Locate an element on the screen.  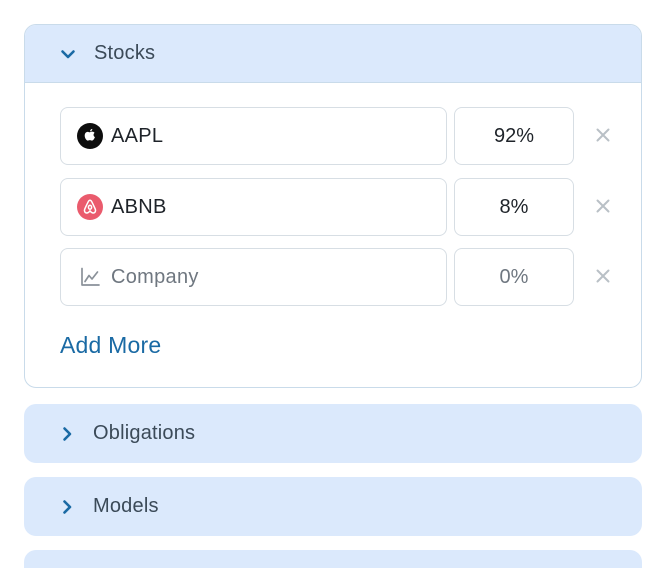
company-value: AAPL is located at coordinates (137, 135).